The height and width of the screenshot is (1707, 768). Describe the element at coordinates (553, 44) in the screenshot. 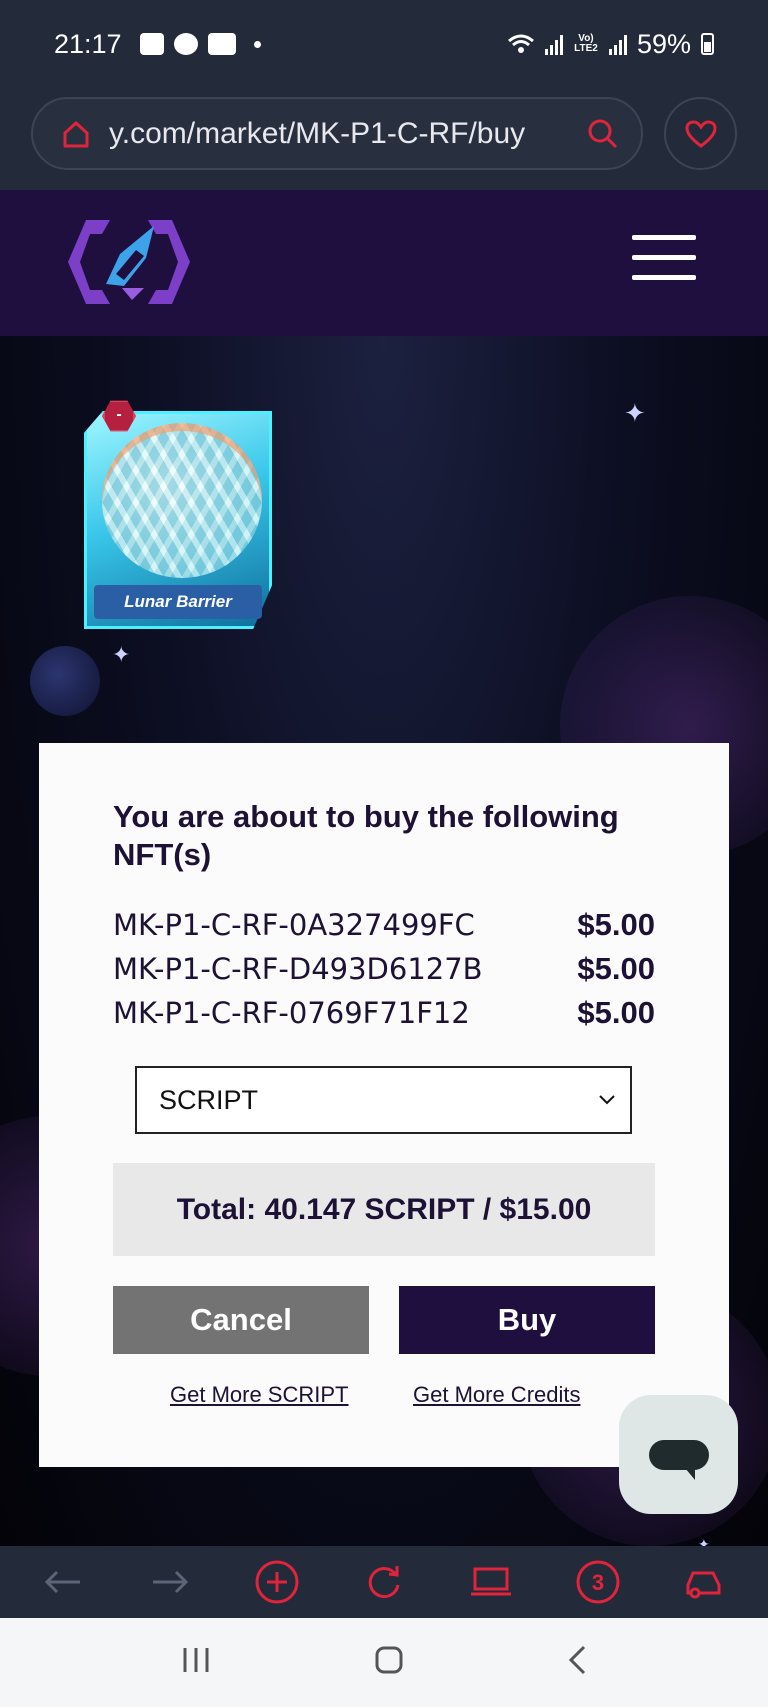

I see `signal-icon` at that location.